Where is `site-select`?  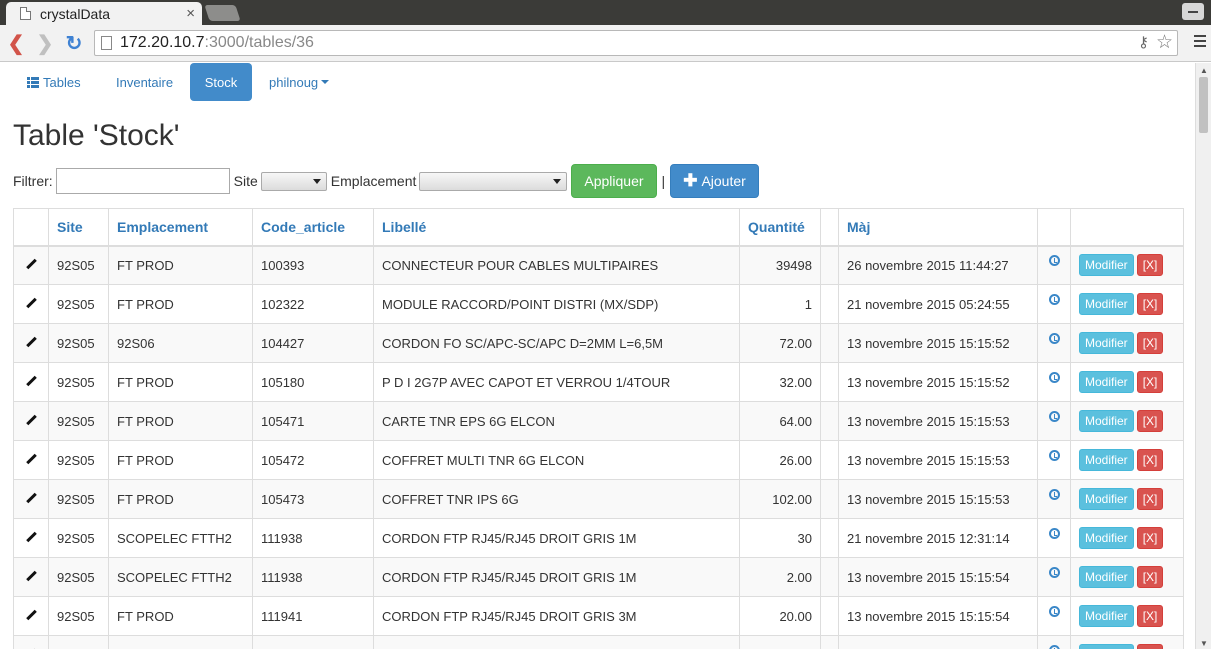
site-select is located at coordinates (293, 181).